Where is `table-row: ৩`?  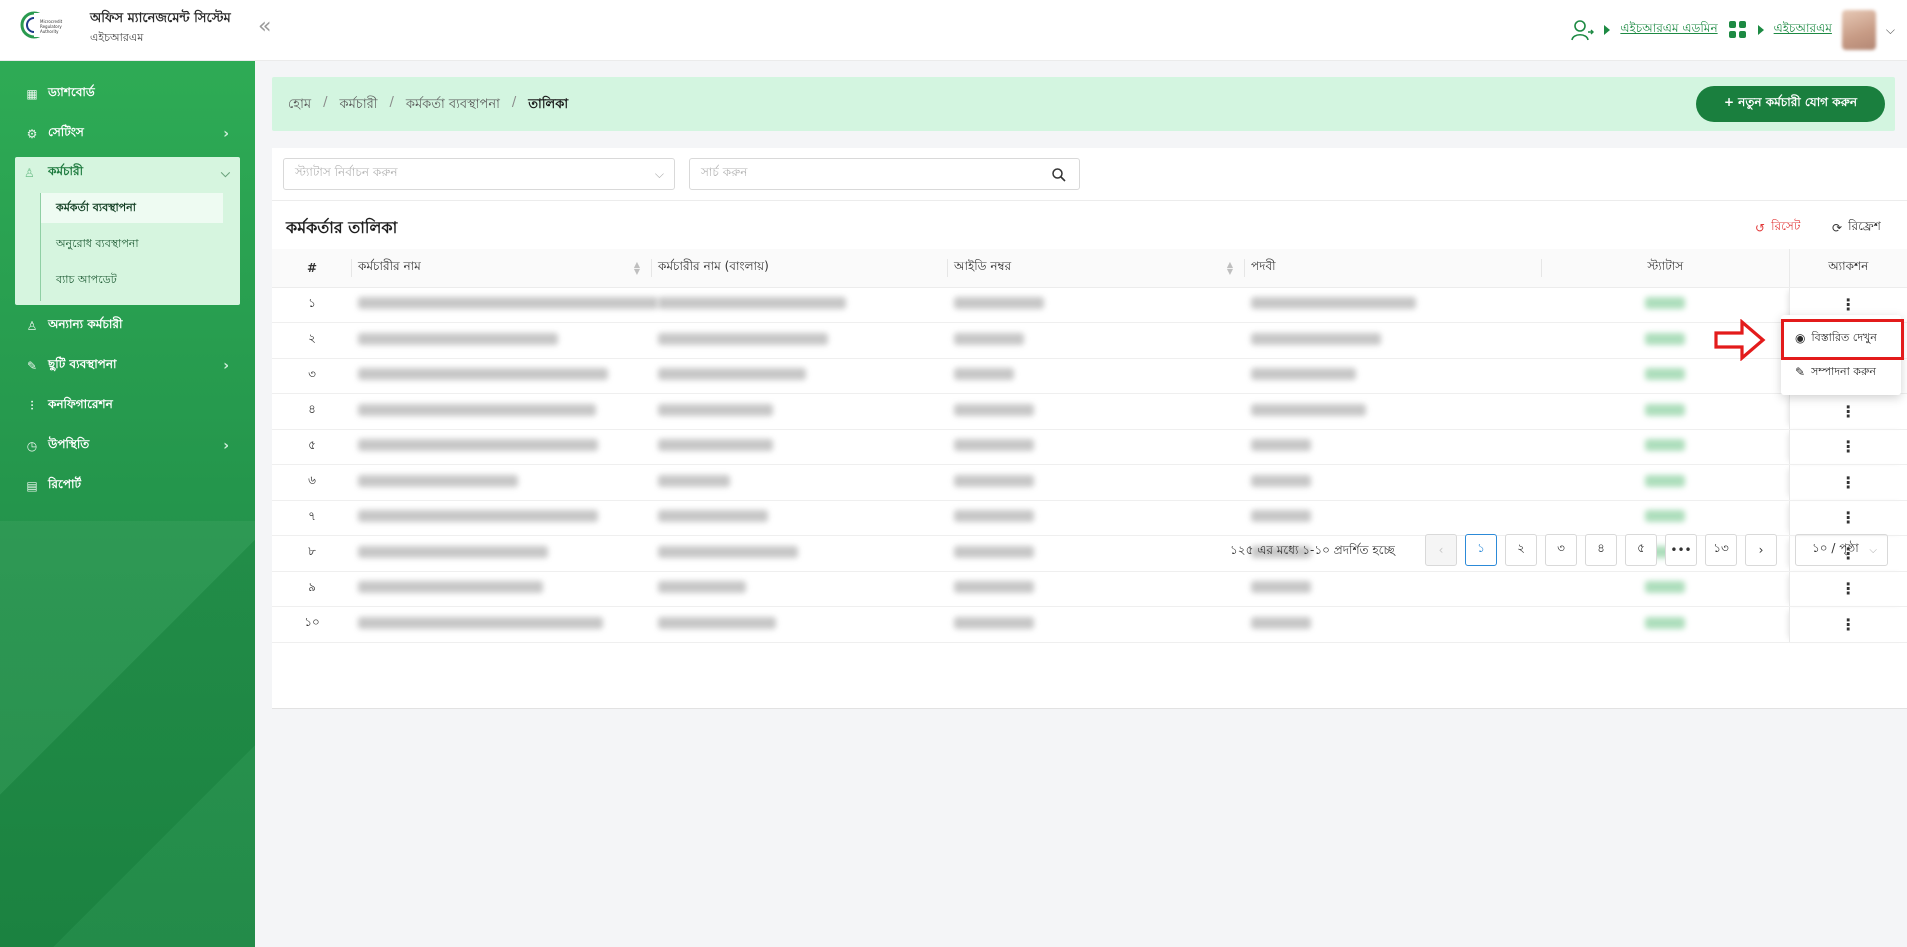
table-row: ৩ is located at coordinates (1089, 376).